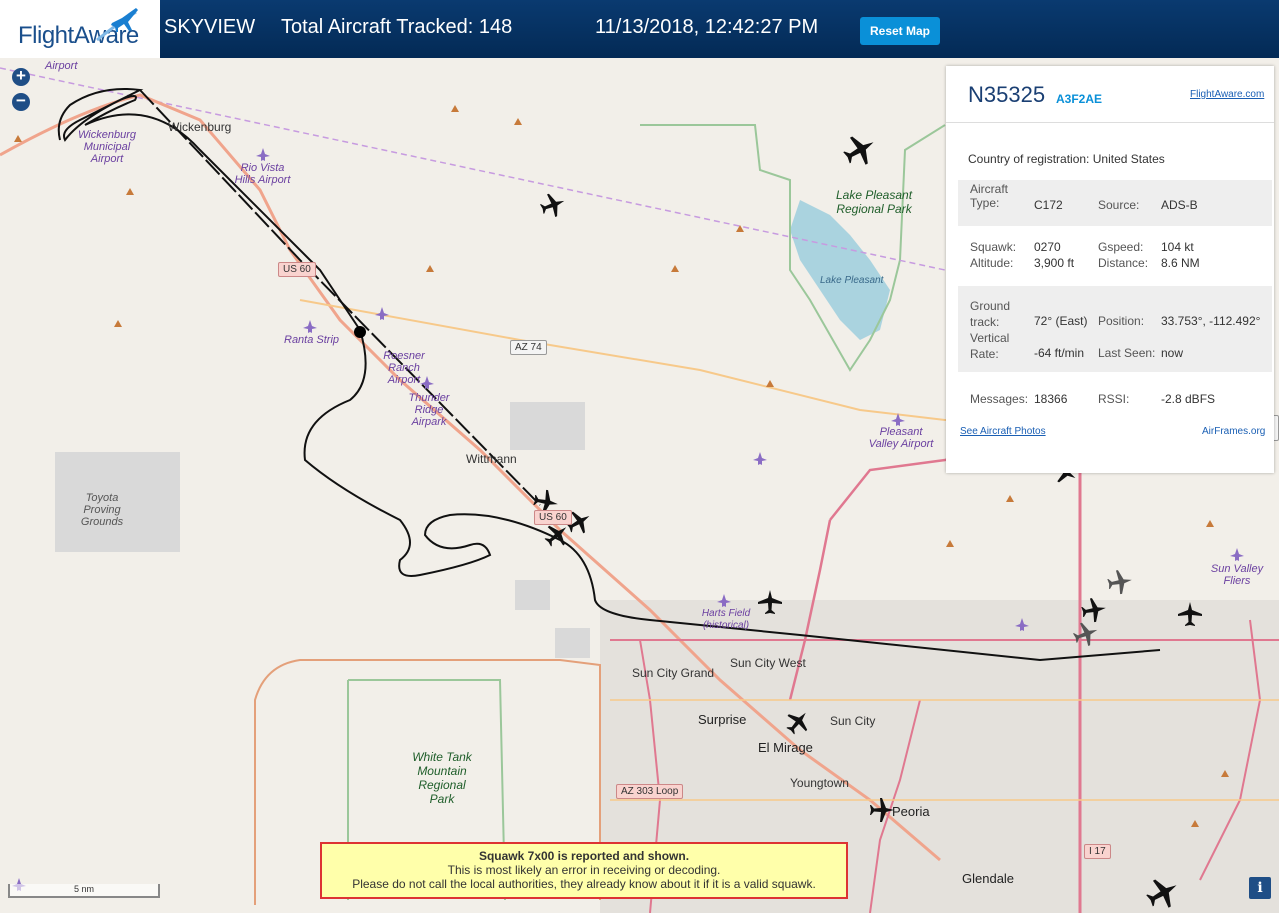 This screenshot has width=1279, height=913. What do you see at coordinates (1061, 321) in the screenshot?
I see `ground-track-value: 72° (East)` at bounding box center [1061, 321].